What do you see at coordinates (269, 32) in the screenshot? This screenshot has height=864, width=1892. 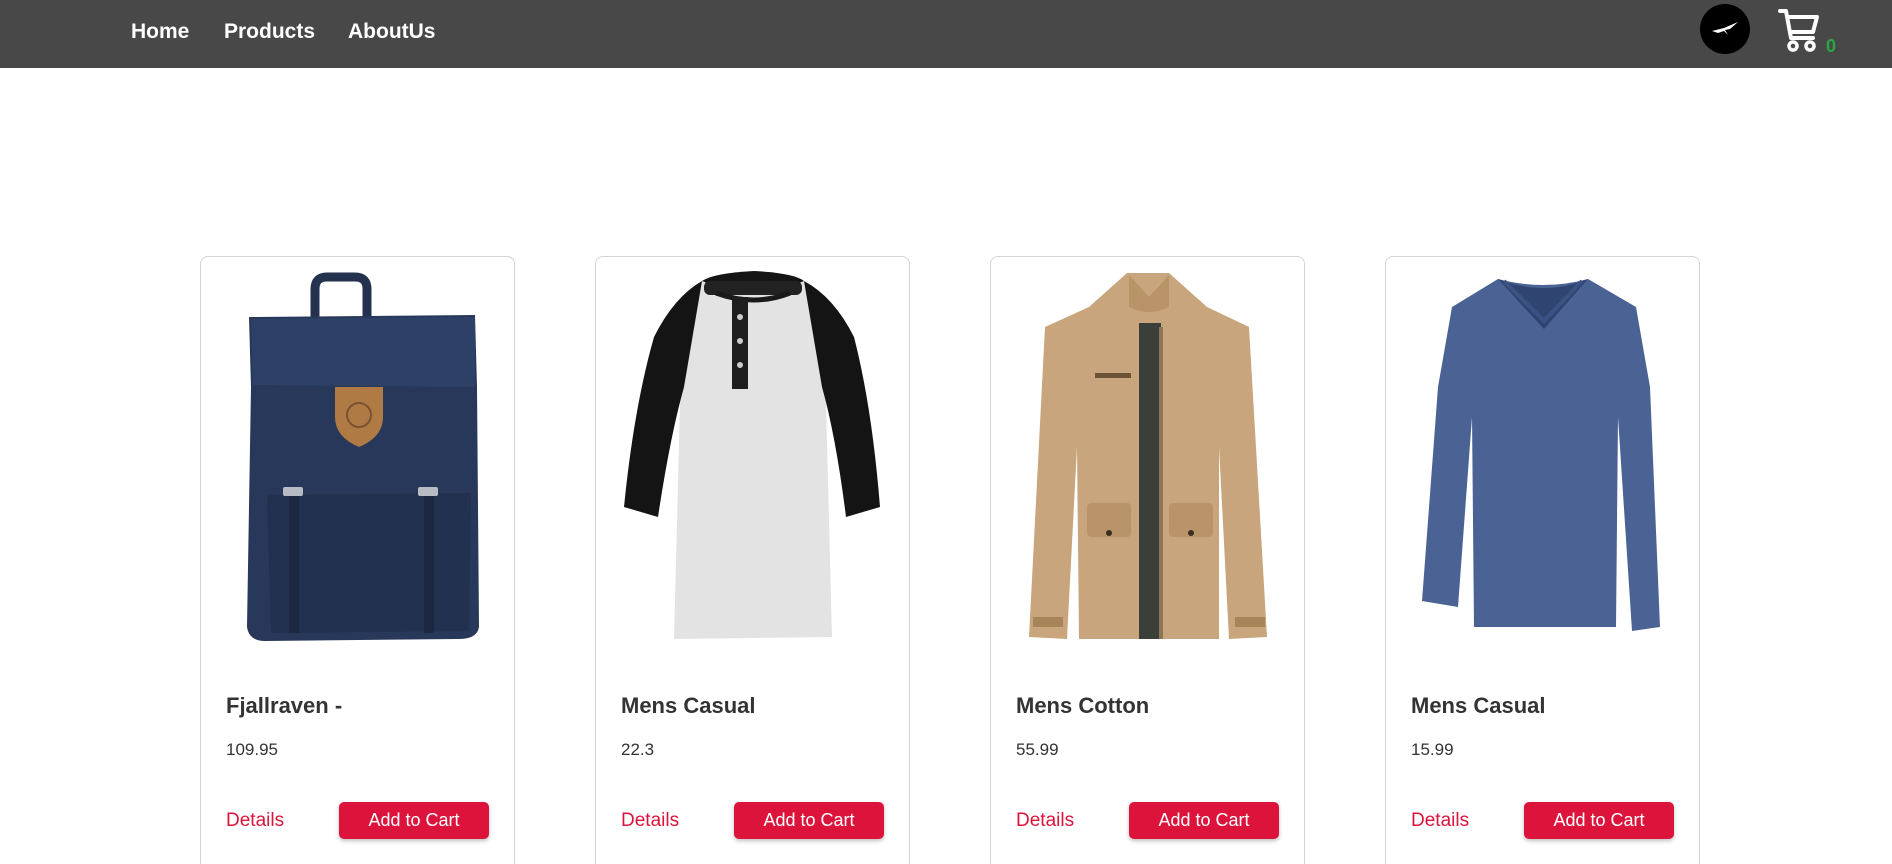 I see `nav-products-link: Products` at bounding box center [269, 32].